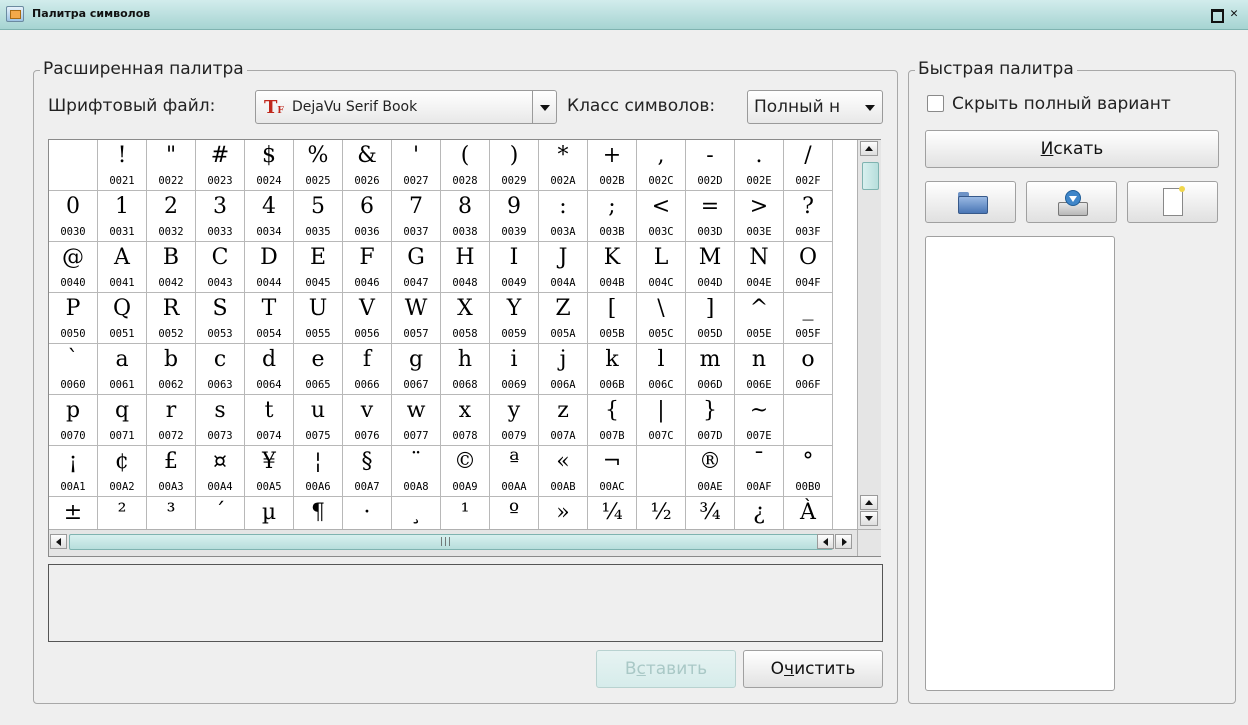 The height and width of the screenshot is (725, 1248). What do you see at coordinates (73, 267) in the screenshot?
I see `char-cell: @0040` at bounding box center [73, 267].